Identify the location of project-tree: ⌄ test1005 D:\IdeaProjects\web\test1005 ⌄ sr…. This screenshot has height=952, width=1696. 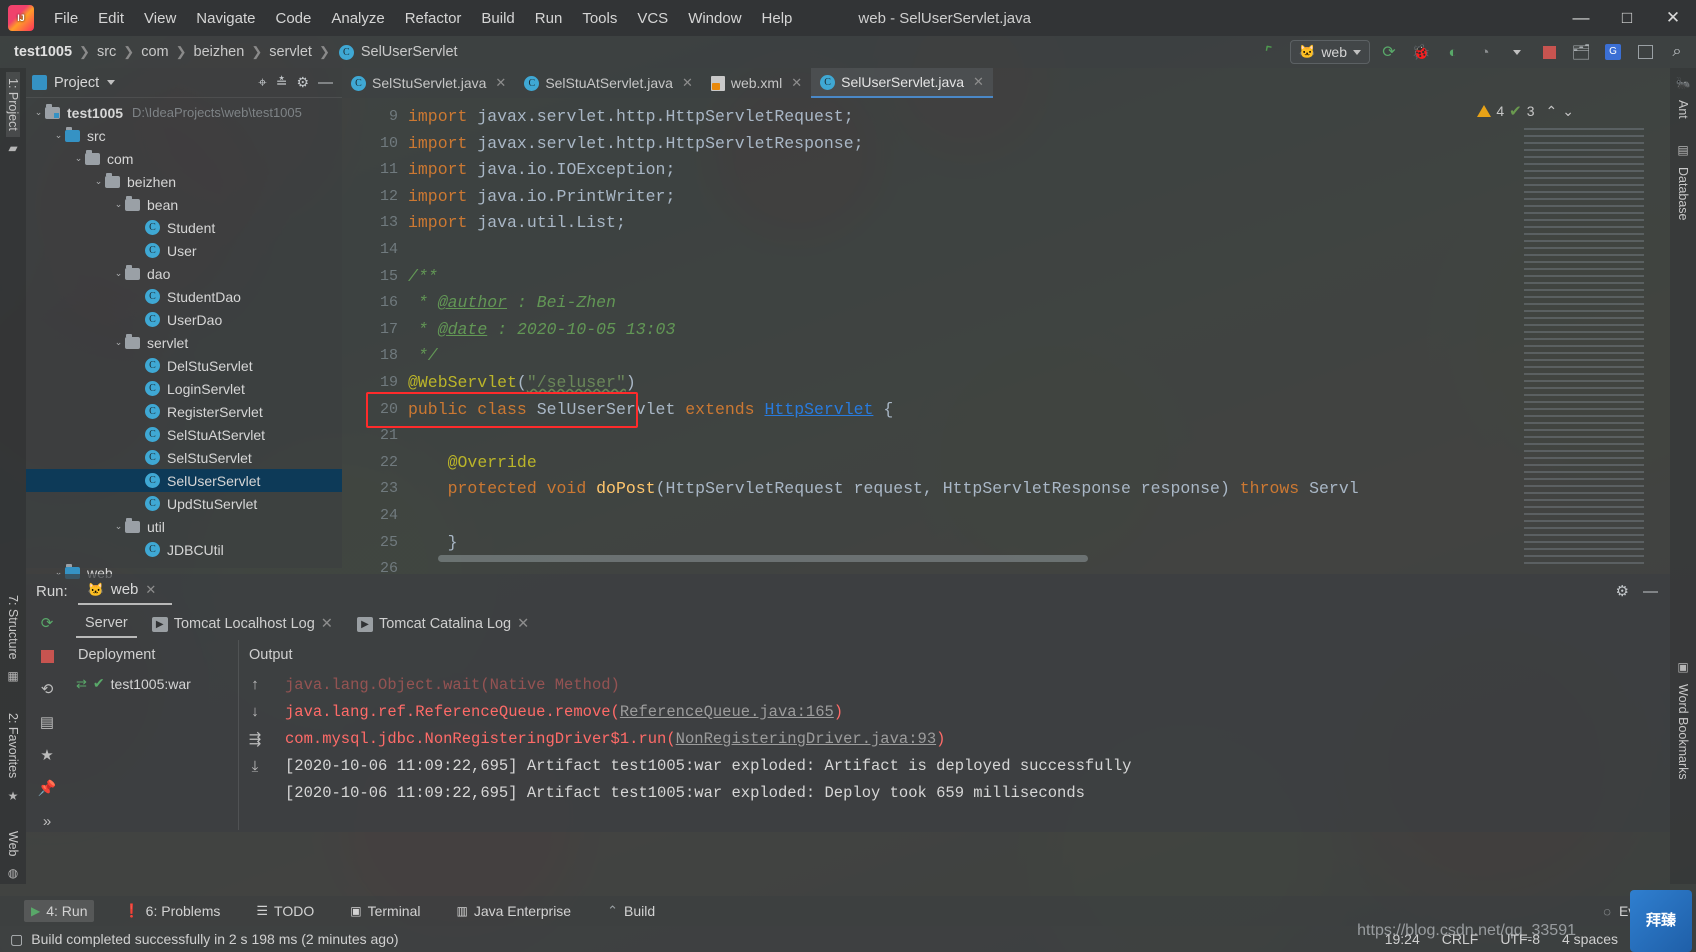
(184, 341).